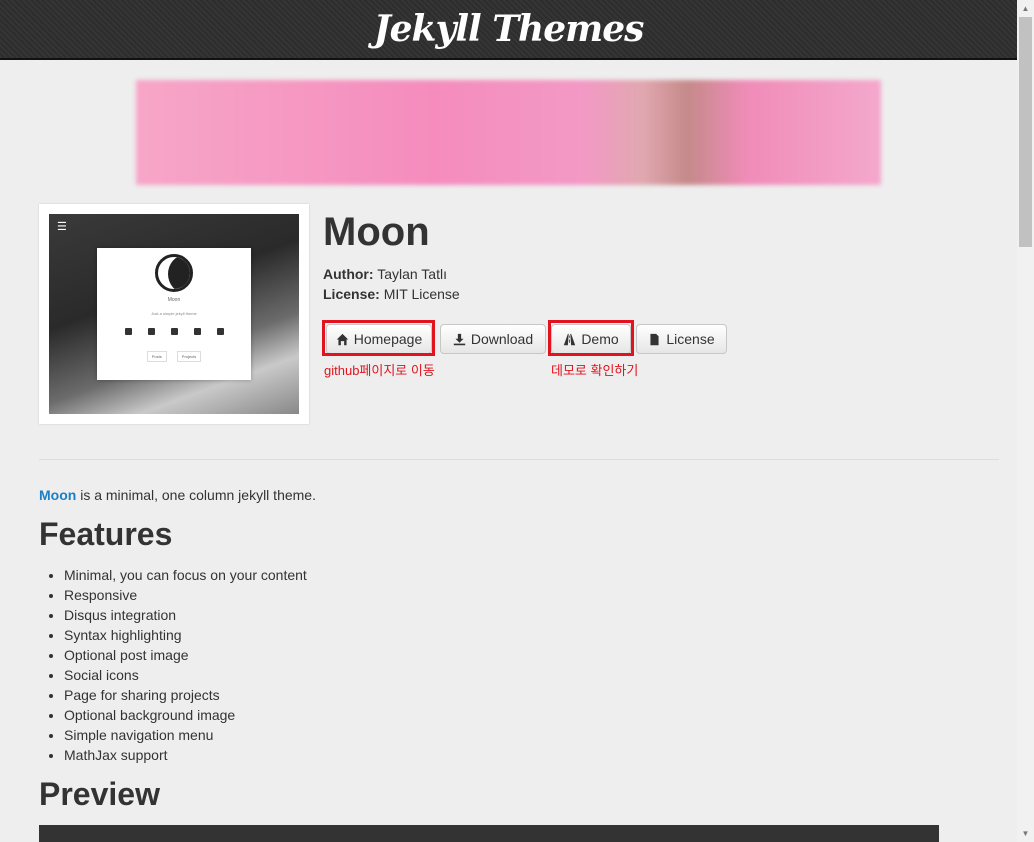 The width and height of the screenshot is (1034, 842). I want to click on license-line: License: MIT License, so click(391, 294).